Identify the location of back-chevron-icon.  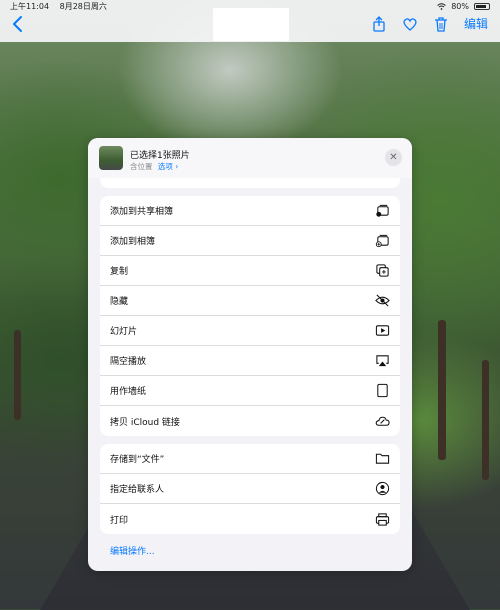
(18, 24).